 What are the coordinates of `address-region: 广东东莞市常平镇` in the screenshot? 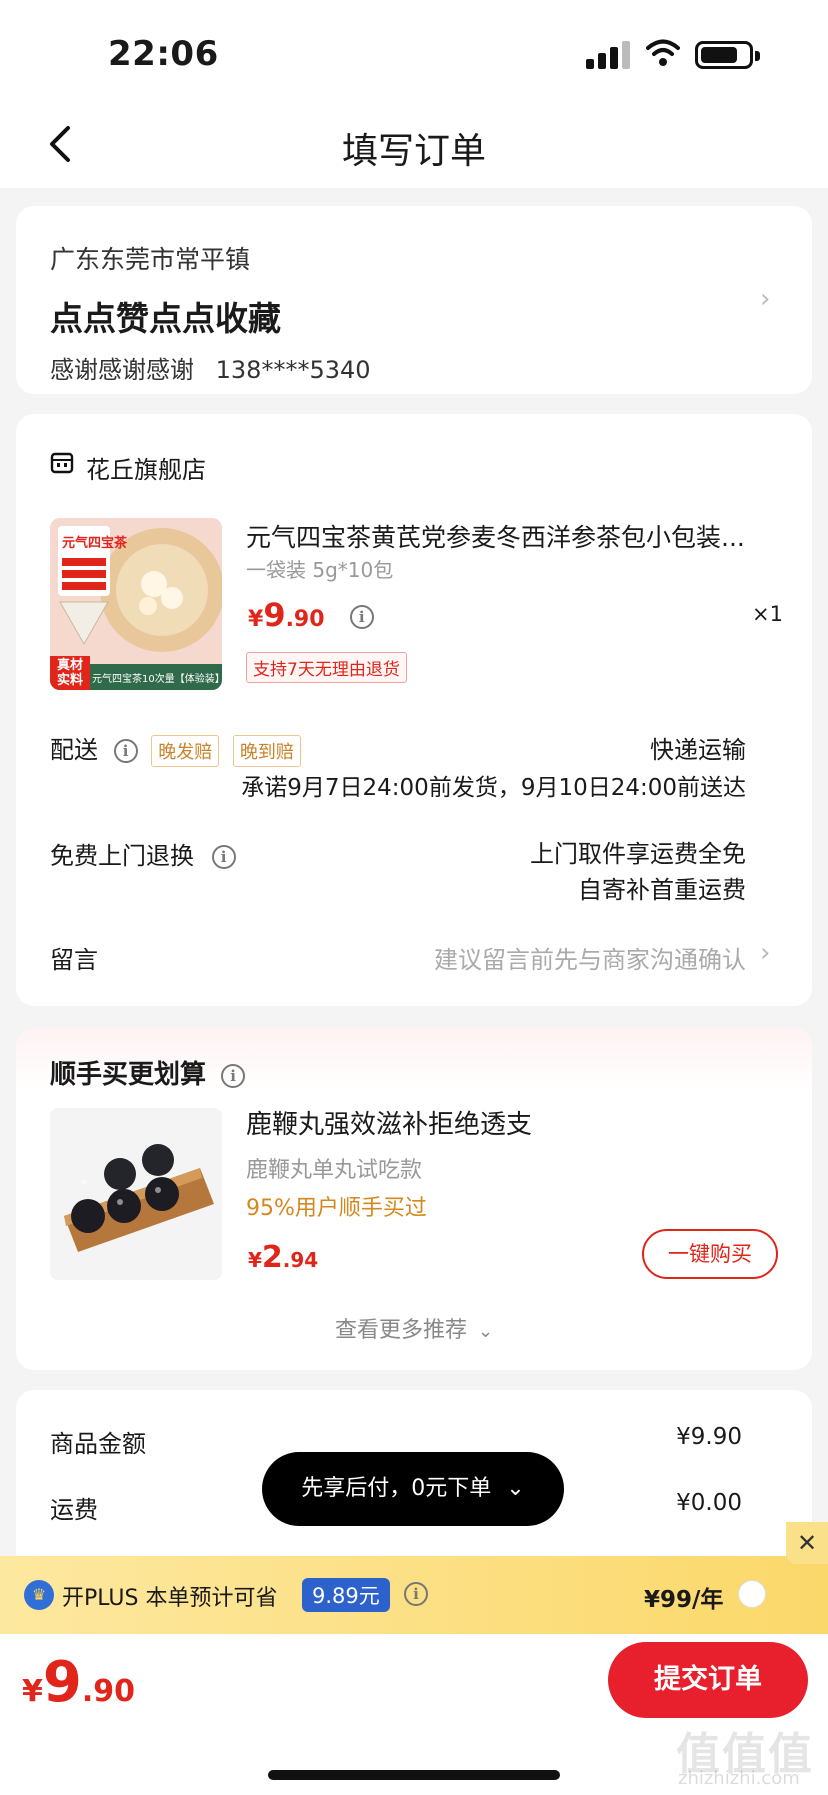 It's located at (150, 259).